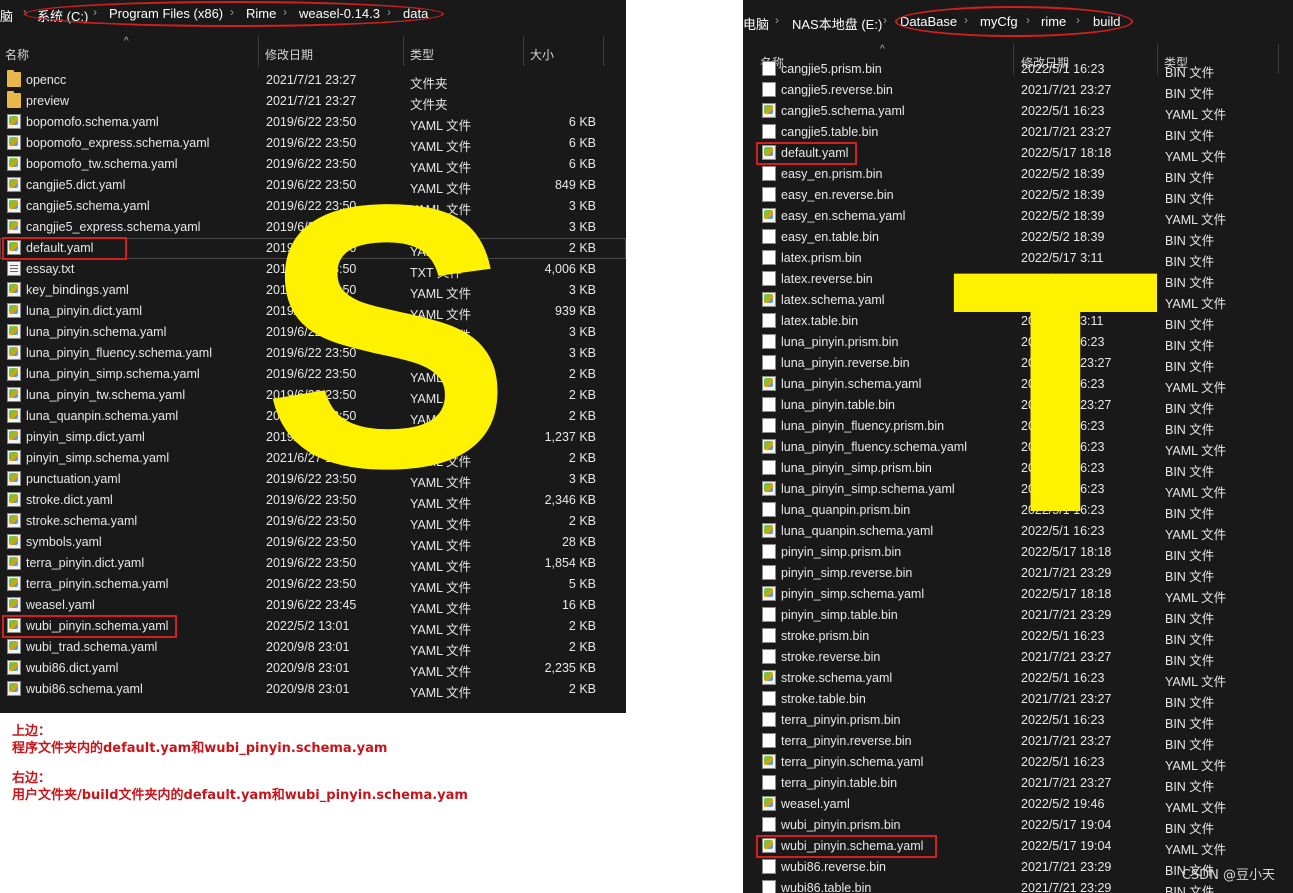 This screenshot has height=893, width=1293. What do you see at coordinates (845, 363) in the screenshot?
I see `file-name: luna_pinyin.reverse.bin` at bounding box center [845, 363].